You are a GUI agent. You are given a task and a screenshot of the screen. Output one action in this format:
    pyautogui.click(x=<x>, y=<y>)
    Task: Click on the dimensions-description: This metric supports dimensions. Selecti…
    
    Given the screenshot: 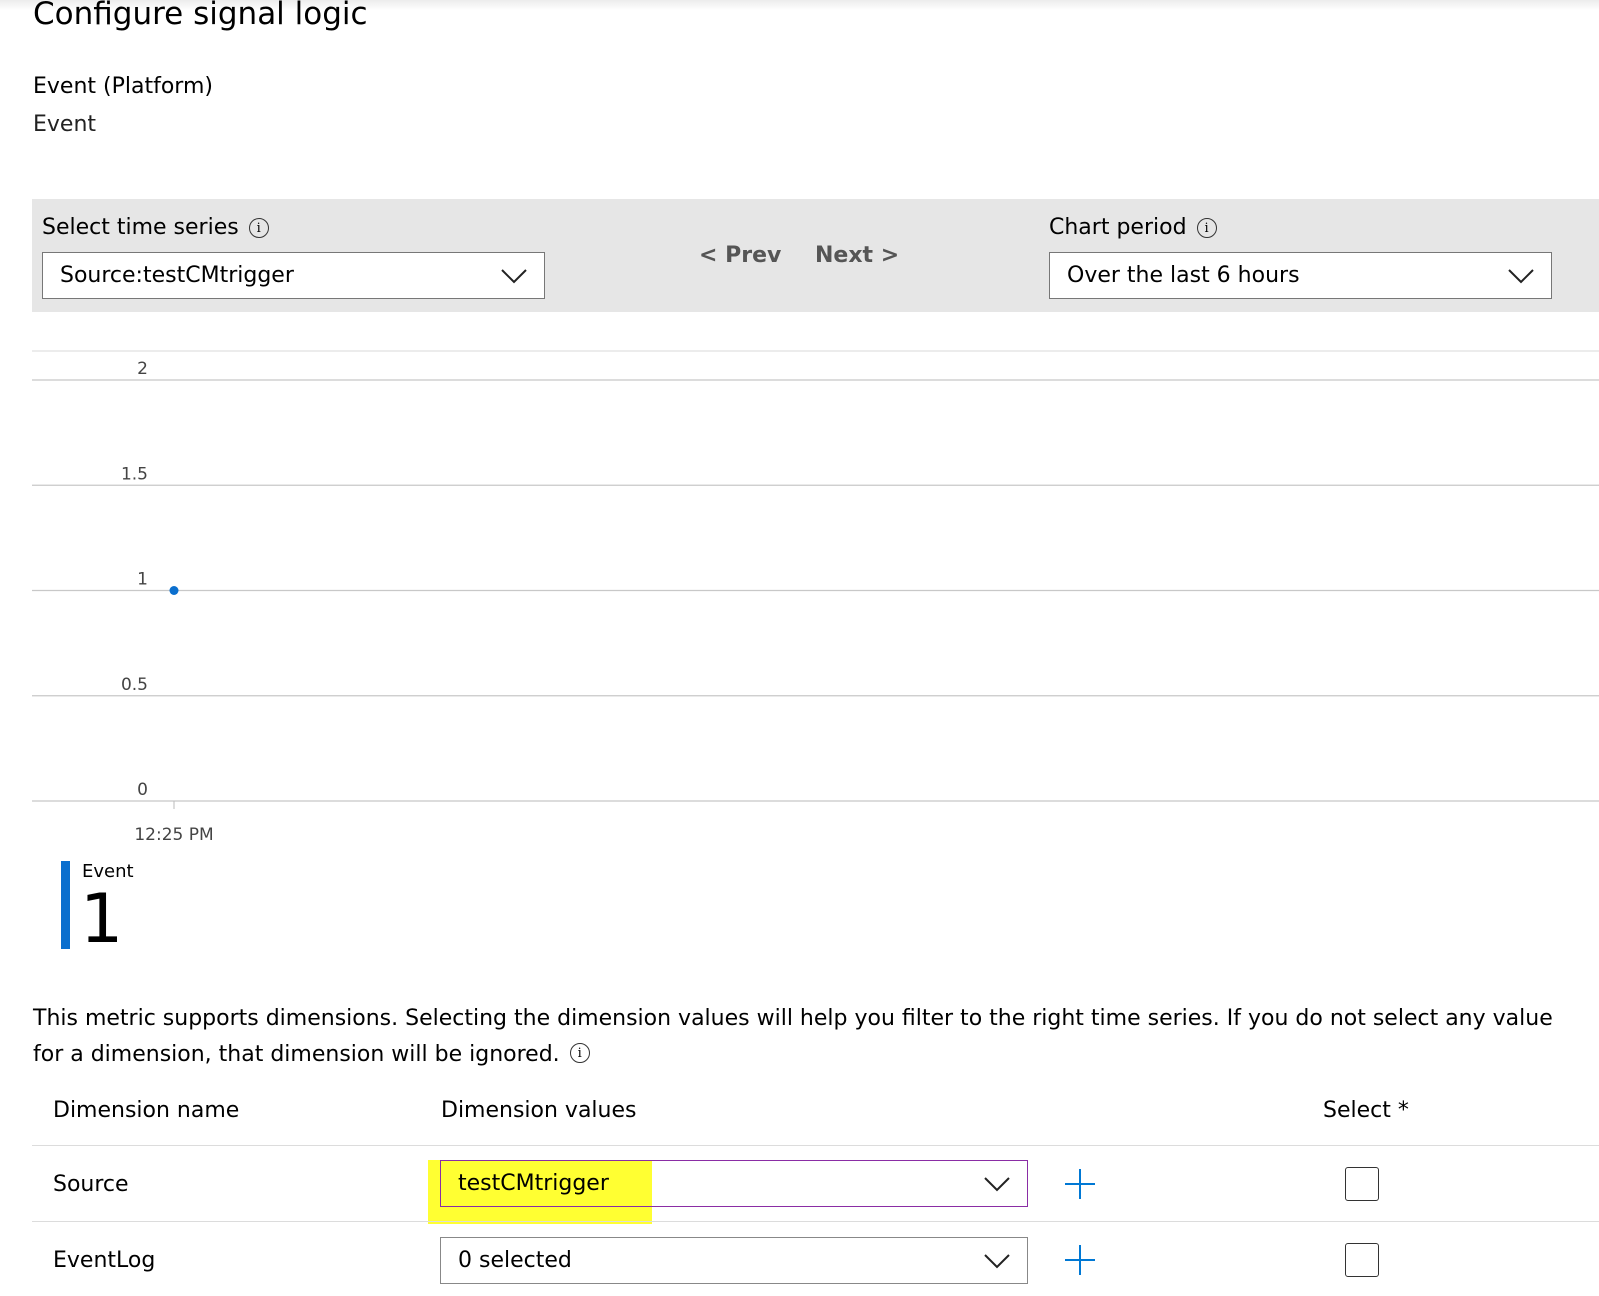 What is the action you would take?
    pyautogui.click(x=803, y=1037)
    